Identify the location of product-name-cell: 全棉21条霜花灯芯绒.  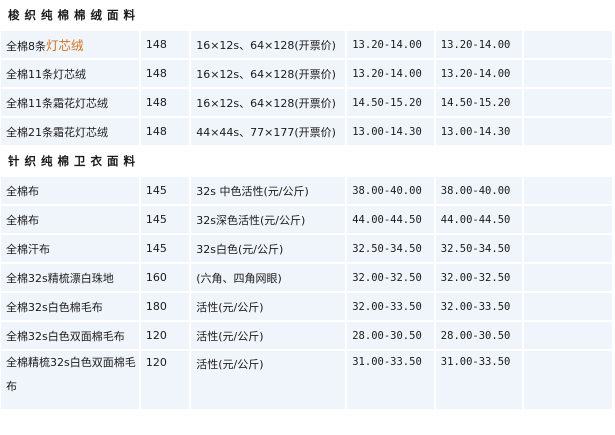
(70, 131).